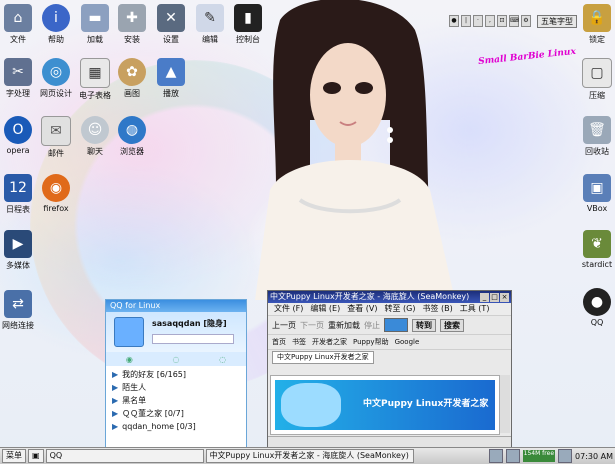  Describe the element at coordinates (329, 342) in the screenshot. I see `bookmark-devhome: 开发者之家` at that location.